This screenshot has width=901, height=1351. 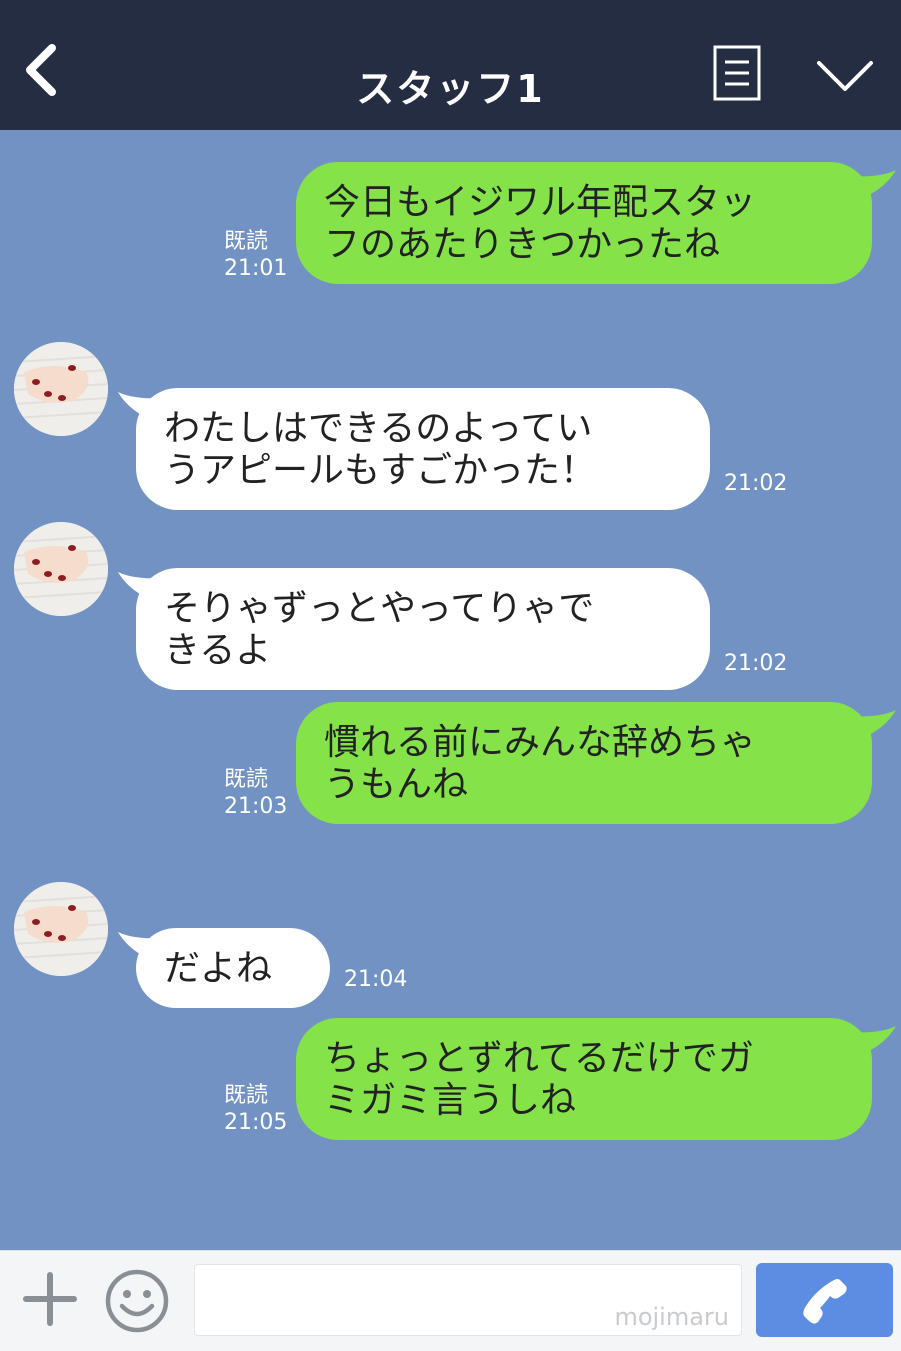 I want to click on message-time: 21:01, so click(x=256, y=268).